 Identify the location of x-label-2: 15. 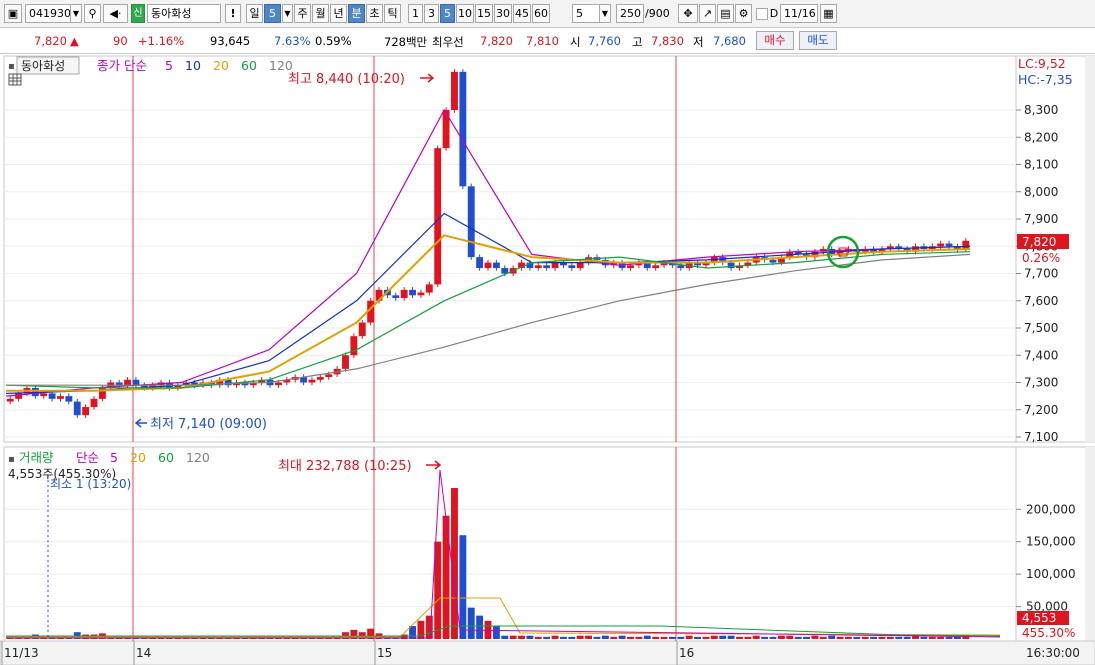
(384, 653).